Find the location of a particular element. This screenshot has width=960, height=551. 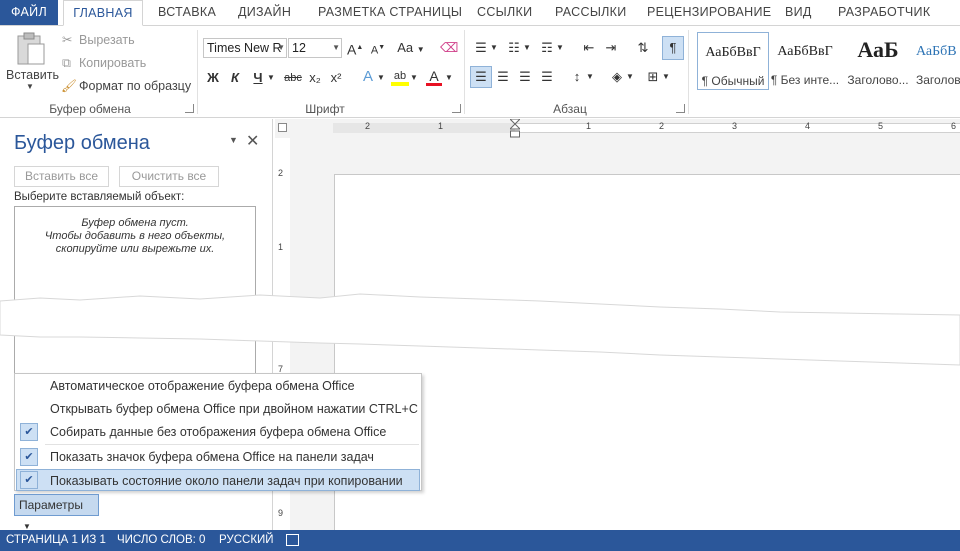

paragraph-group-label: Абзац is located at coordinates (570, 109).